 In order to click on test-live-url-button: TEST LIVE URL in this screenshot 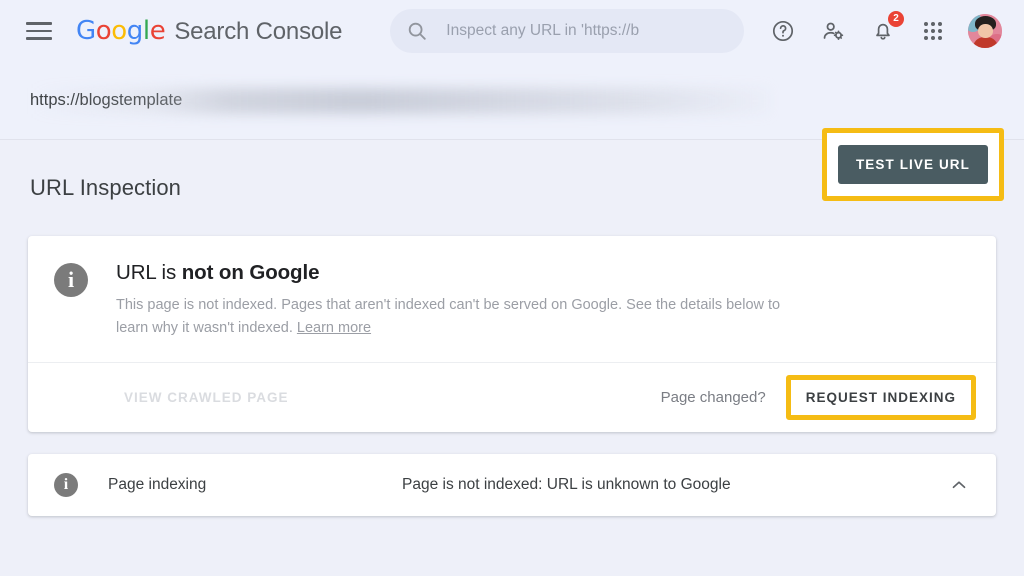, I will do `click(912, 164)`.